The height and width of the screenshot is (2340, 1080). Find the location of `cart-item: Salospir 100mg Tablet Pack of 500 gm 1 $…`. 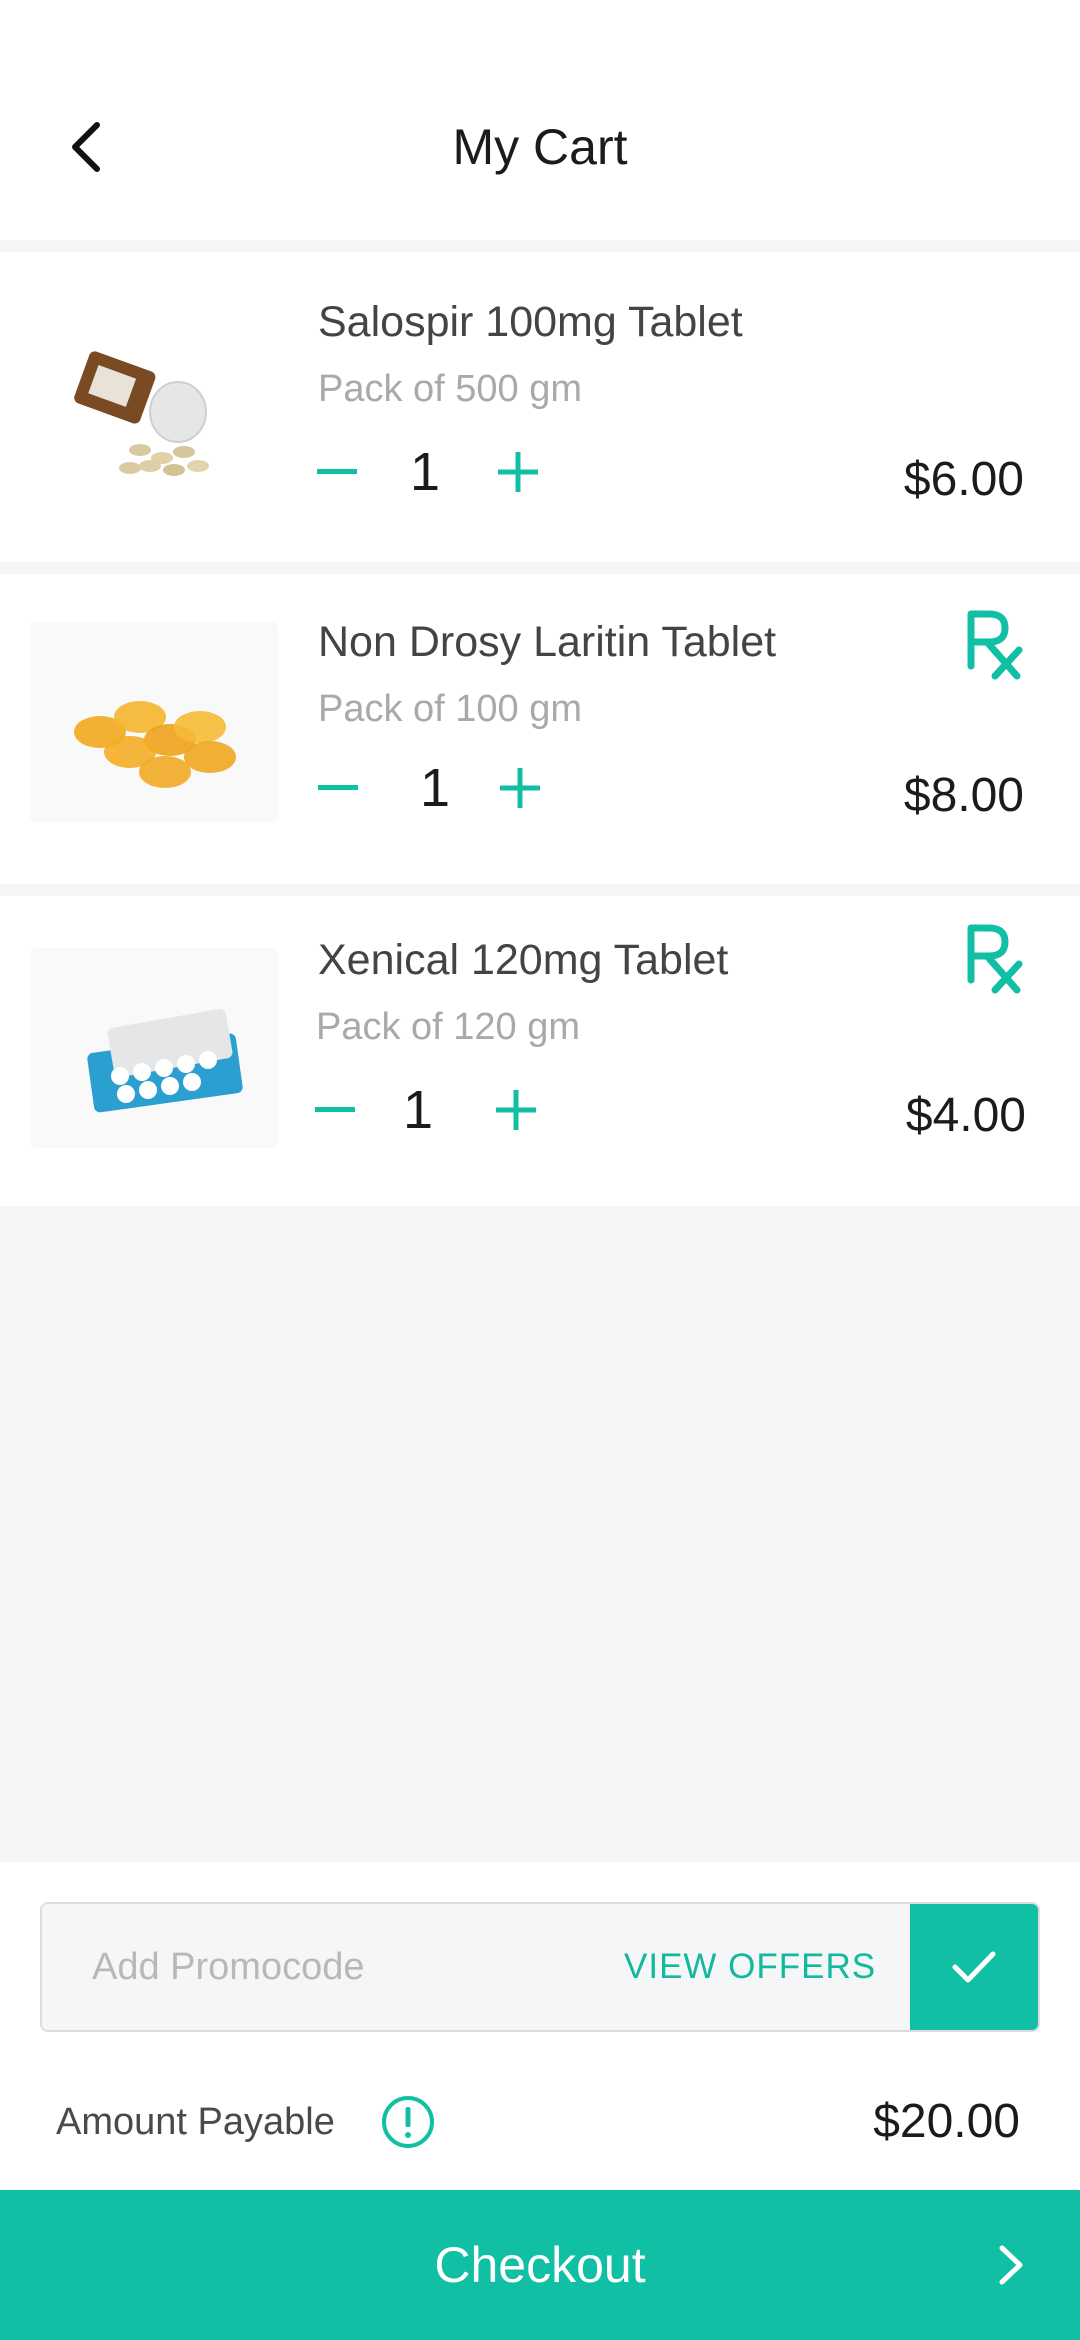

cart-item: Salospir 100mg Tablet Pack of 500 gm 1 $… is located at coordinates (540, 407).